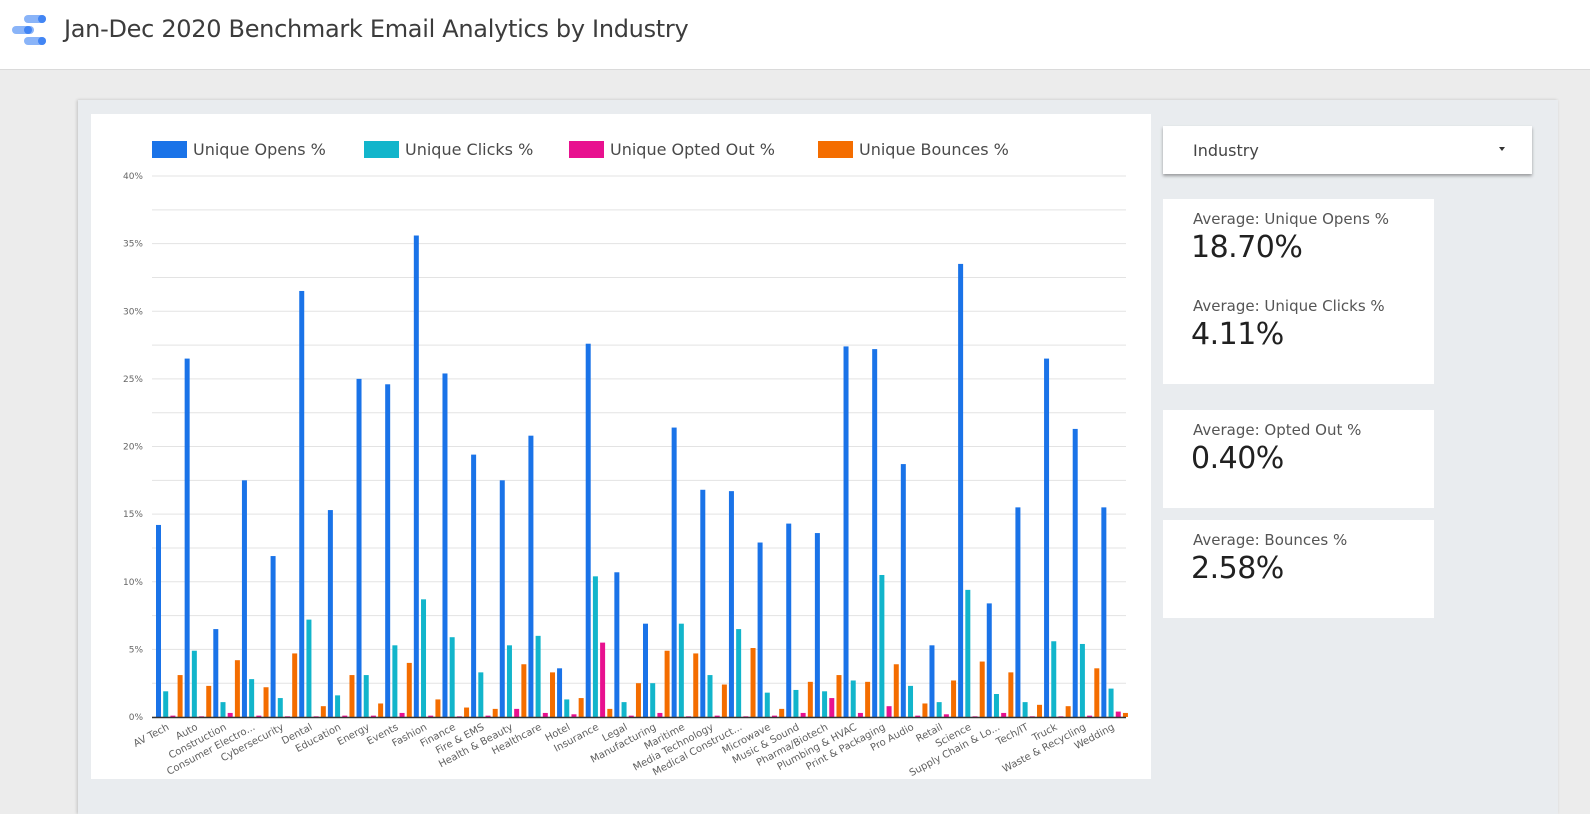  What do you see at coordinates (354, 735) in the screenshot?
I see `x-category-label: Energy` at bounding box center [354, 735].